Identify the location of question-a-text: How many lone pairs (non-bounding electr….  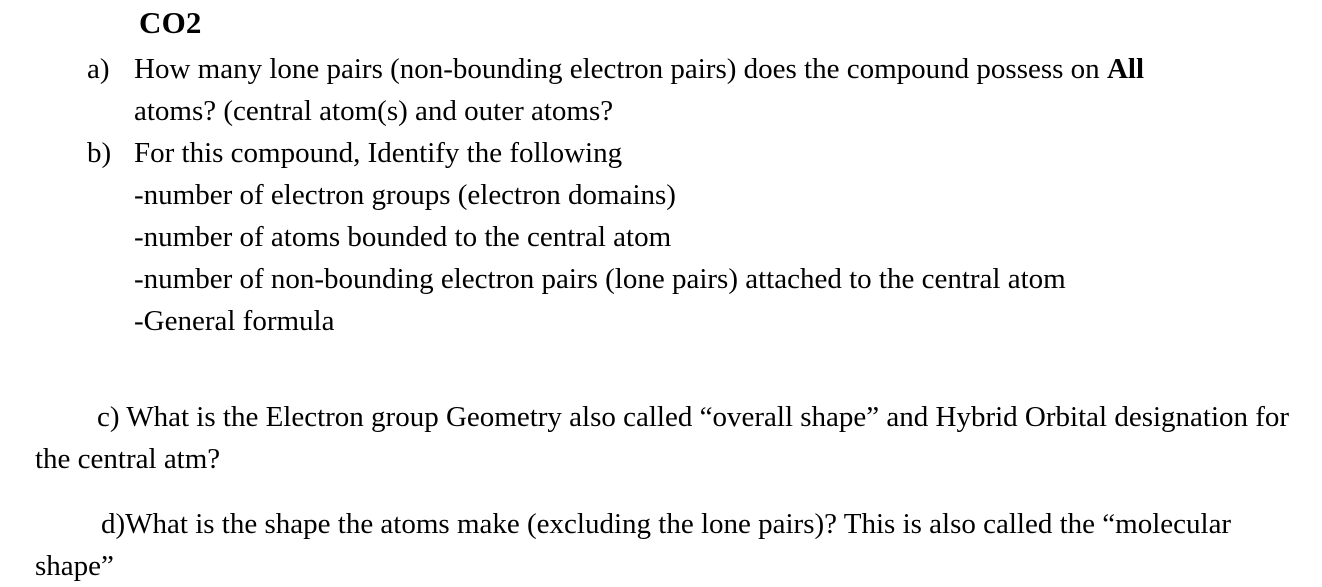
(620, 69).